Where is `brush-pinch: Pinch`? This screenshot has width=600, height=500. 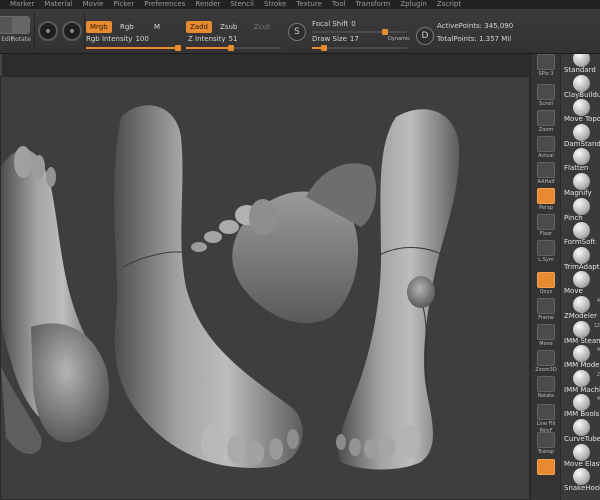 brush-pinch: Pinch is located at coordinates (580, 210).